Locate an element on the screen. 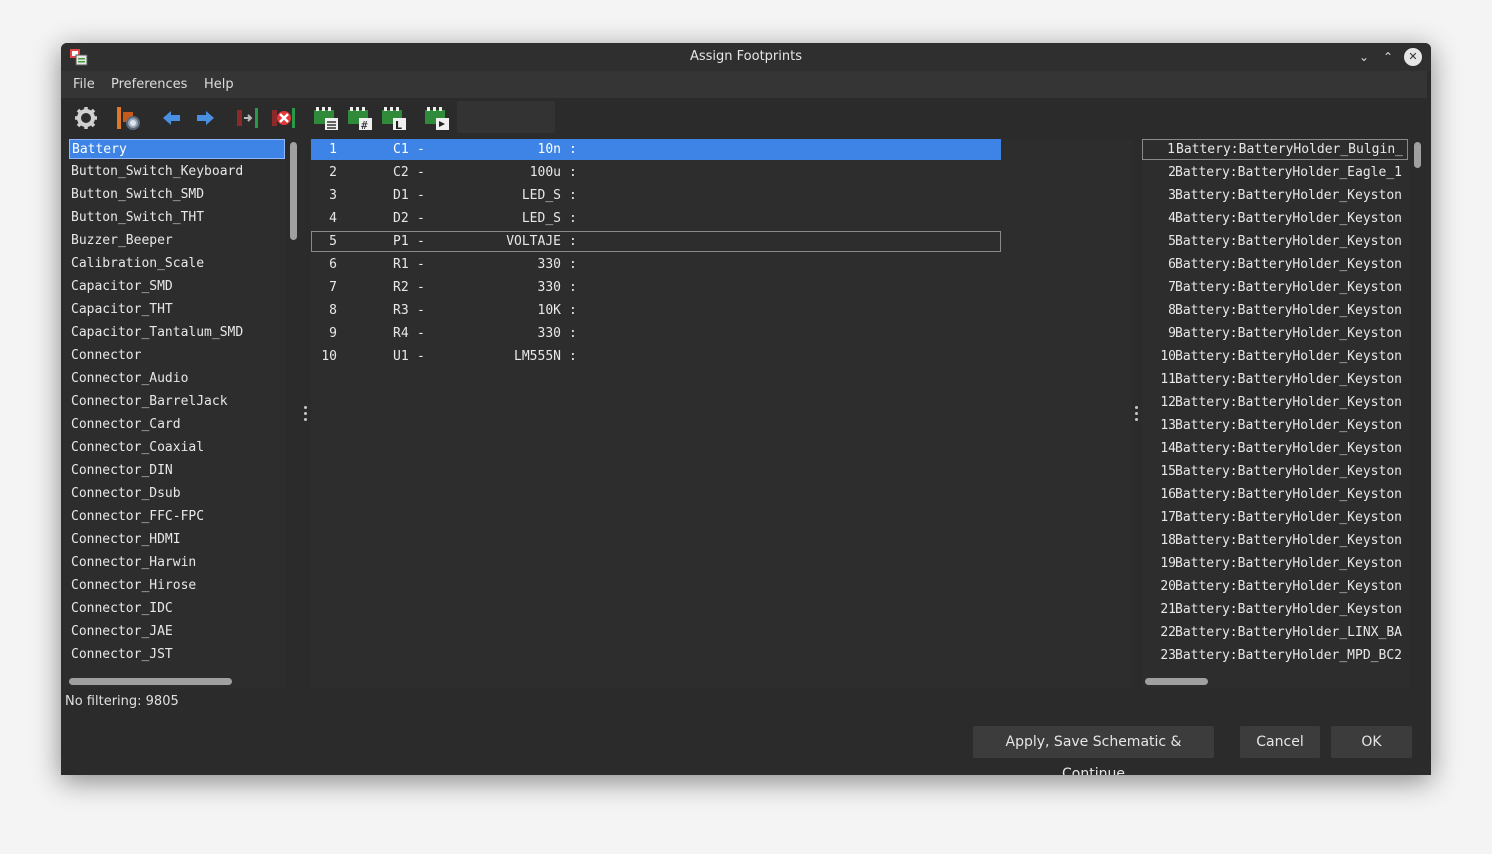 Image resolution: width=1492 pixels, height=854 pixels. component-number: 4 is located at coordinates (333, 218).